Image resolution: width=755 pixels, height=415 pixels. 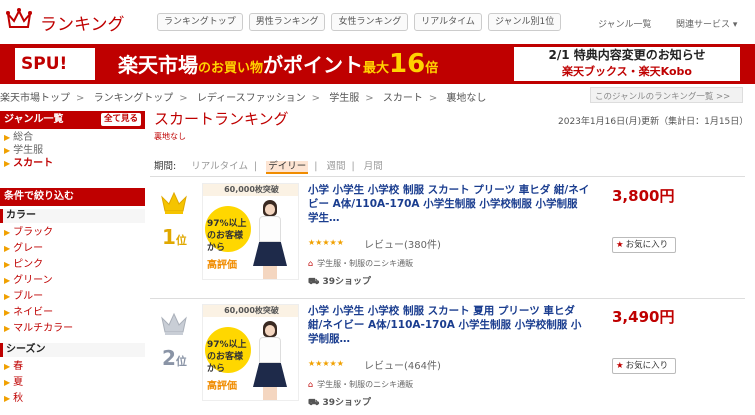 I want to click on thumb-banner-text: 60,000枚突破, so click(x=250, y=311).